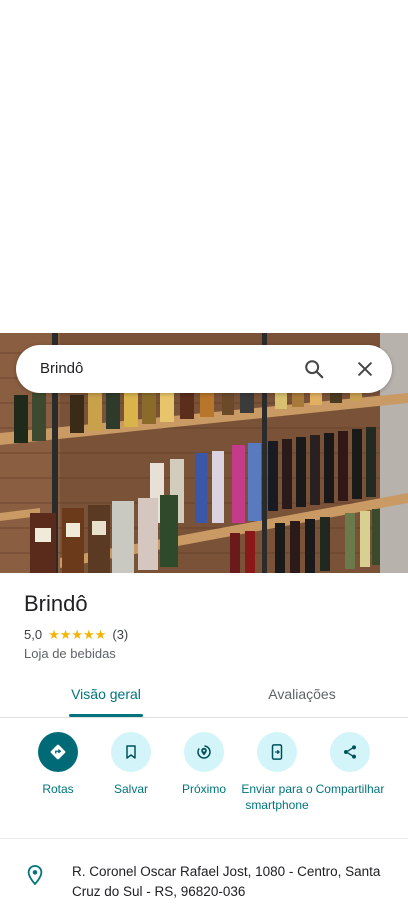 Image resolution: width=408 pixels, height=906 pixels. What do you see at coordinates (56, 603) in the screenshot?
I see `place-title: Brindô` at bounding box center [56, 603].